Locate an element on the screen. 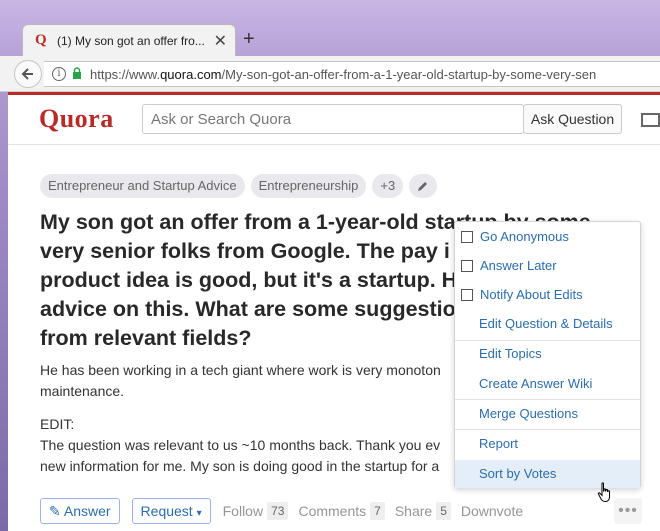  comments-button: Comments is located at coordinates (332, 511).